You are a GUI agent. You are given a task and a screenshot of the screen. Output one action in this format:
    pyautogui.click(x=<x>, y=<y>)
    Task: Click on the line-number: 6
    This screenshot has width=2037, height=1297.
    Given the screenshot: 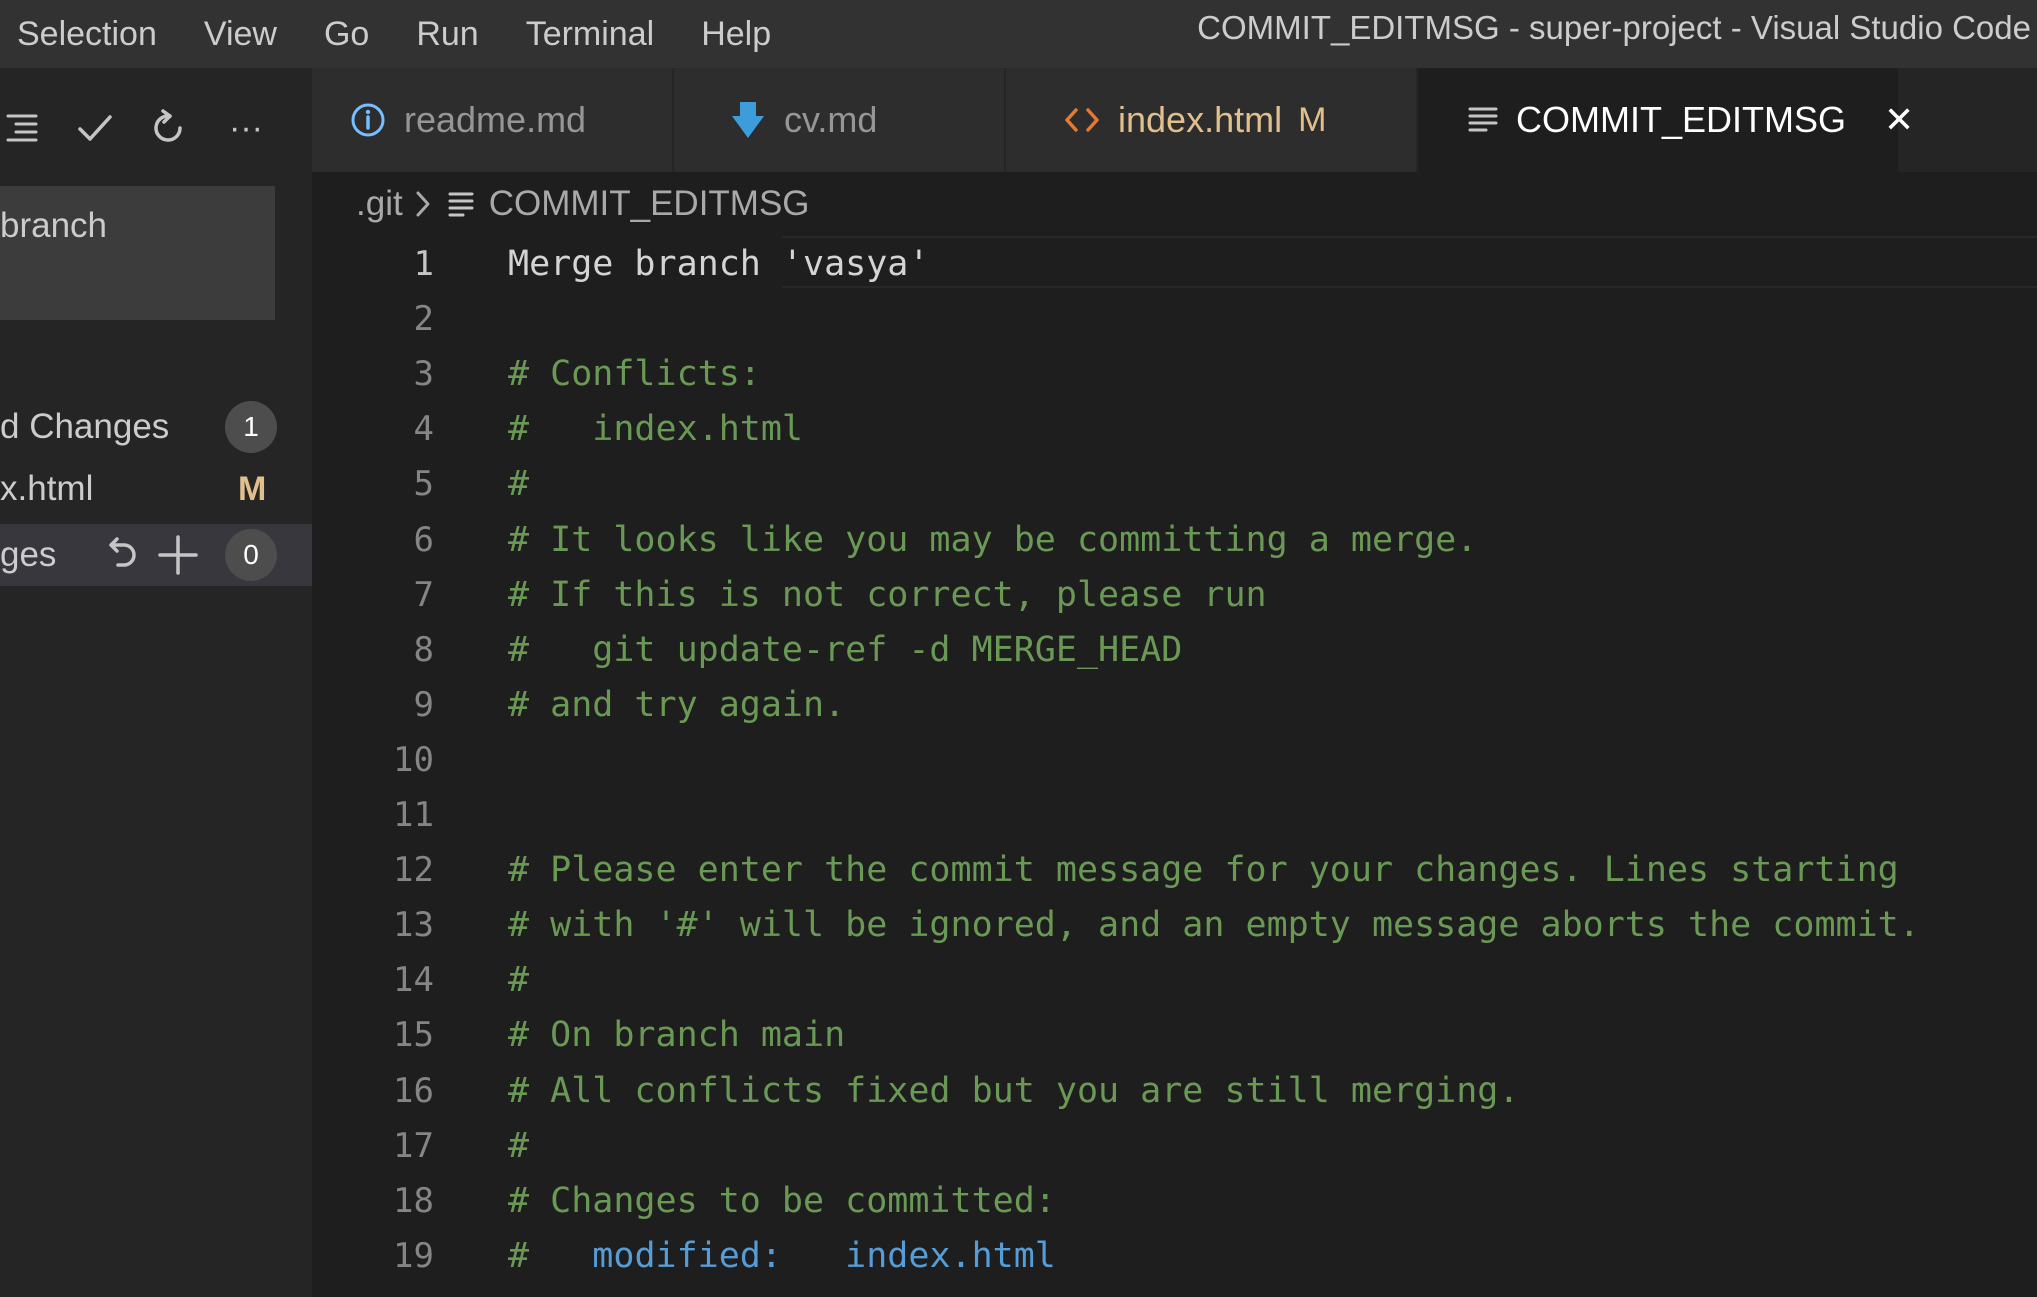 What is the action you would take?
    pyautogui.click(x=423, y=540)
    